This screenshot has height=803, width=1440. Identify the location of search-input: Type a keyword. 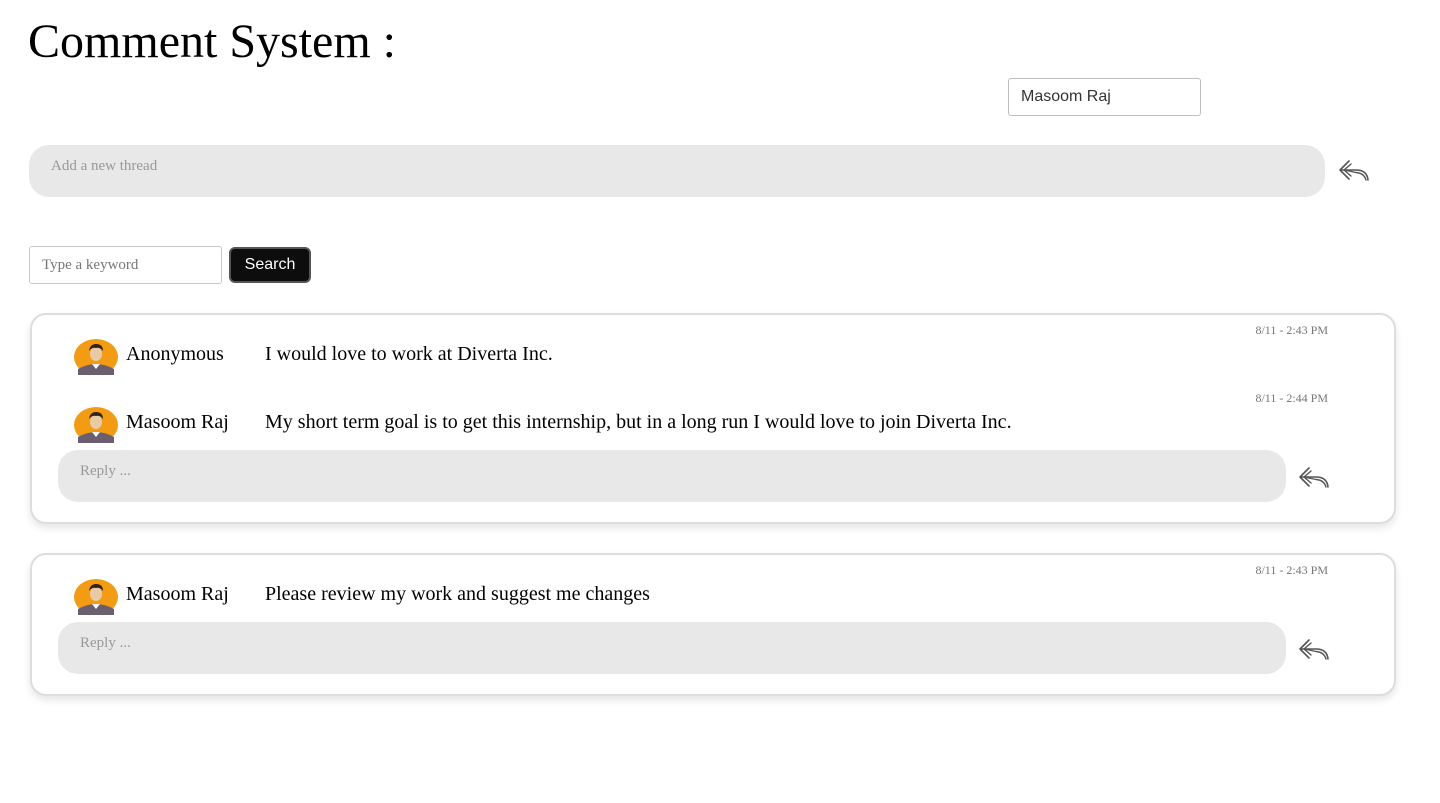
(125, 265).